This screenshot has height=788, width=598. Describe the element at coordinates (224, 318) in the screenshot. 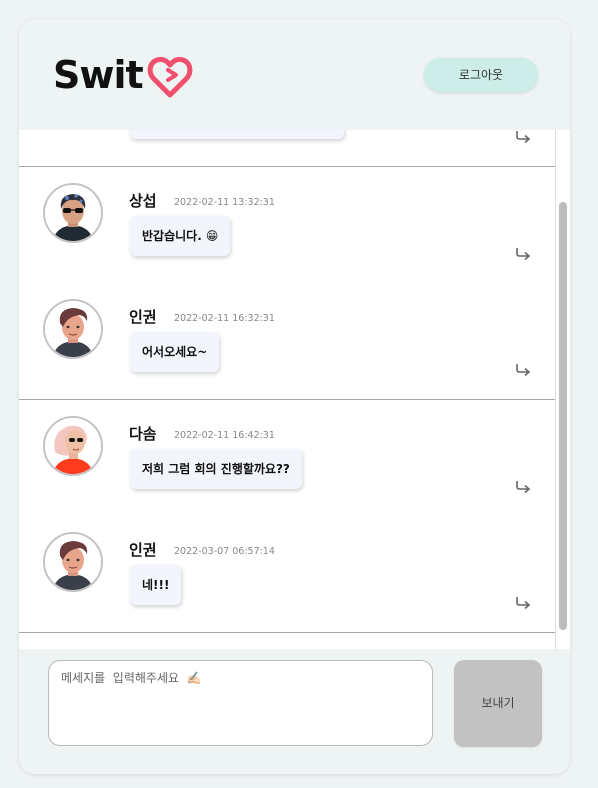

I see `message-time: 2022-02-11 16:32:31` at that location.